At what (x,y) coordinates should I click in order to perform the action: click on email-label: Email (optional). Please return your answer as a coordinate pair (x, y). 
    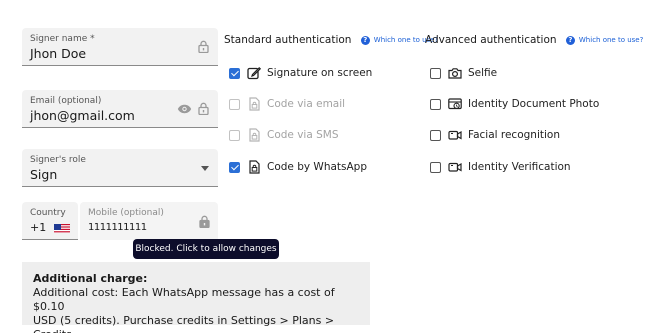
    Looking at the image, I should click on (66, 101).